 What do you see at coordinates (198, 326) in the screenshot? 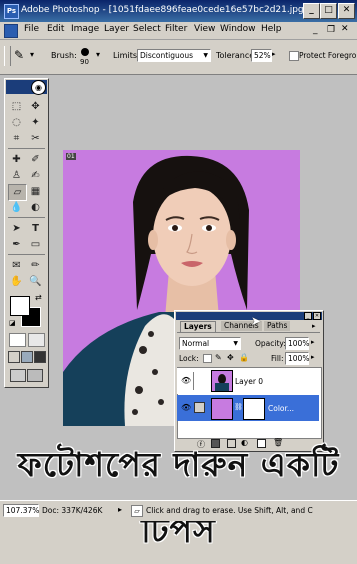
I see `tab-layers: Layers` at bounding box center [198, 326].